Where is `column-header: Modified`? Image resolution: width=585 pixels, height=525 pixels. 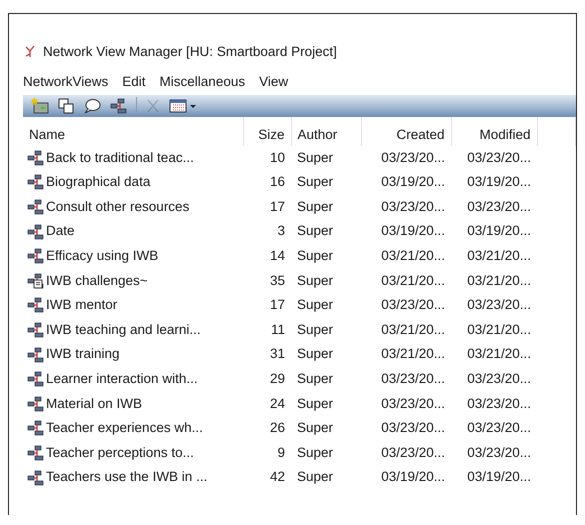
column-header: Modified is located at coordinates (494, 131).